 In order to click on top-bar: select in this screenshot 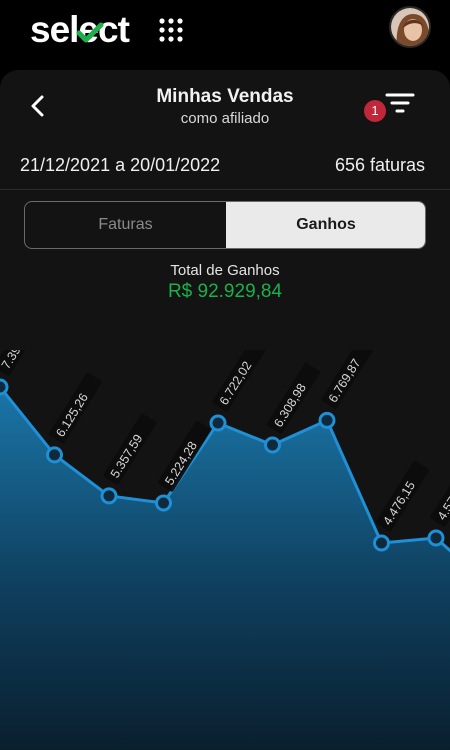, I will do `click(225, 31)`.